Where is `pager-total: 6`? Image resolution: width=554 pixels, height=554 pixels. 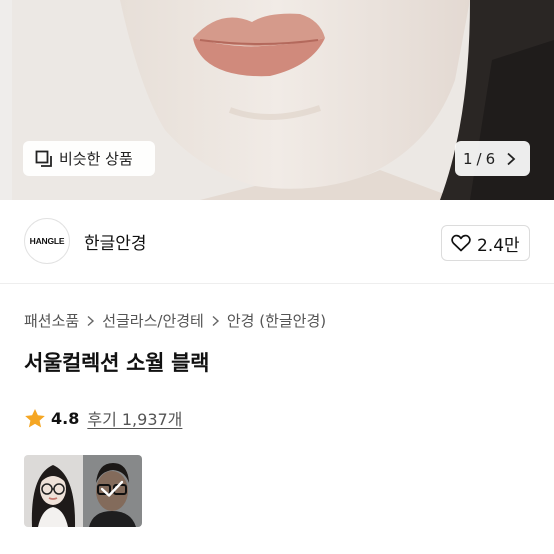 pager-total: 6 is located at coordinates (490, 158).